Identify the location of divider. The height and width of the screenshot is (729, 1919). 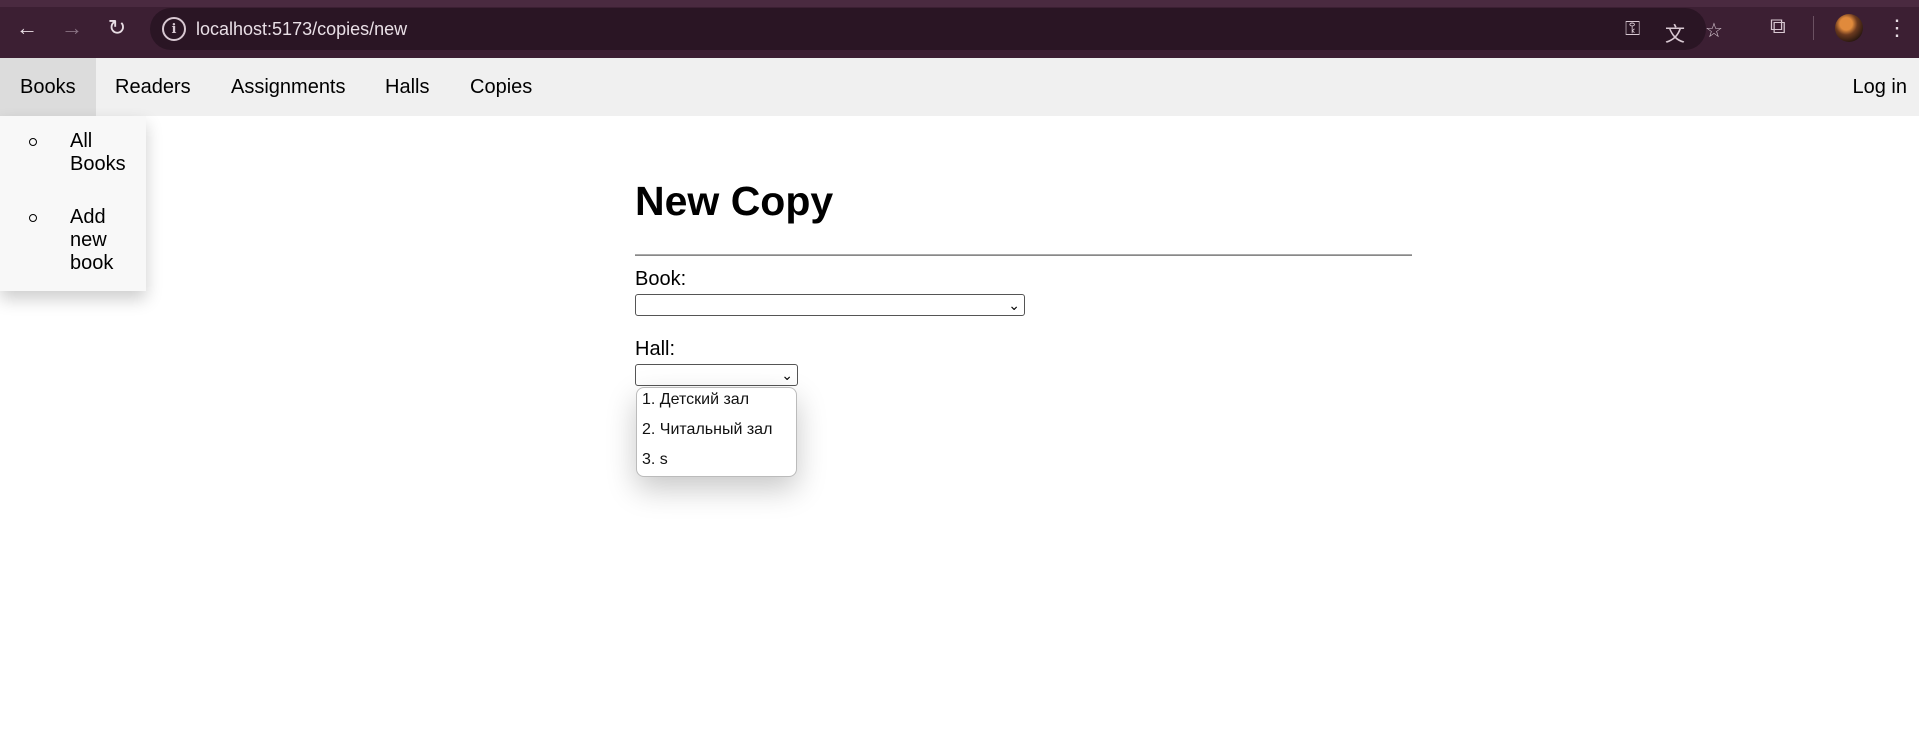
(1023, 255).